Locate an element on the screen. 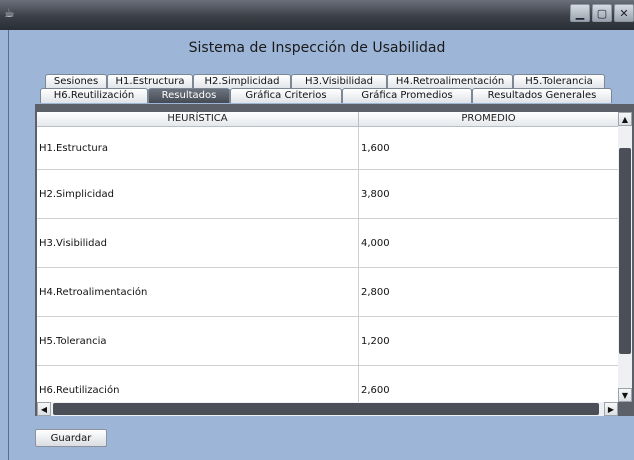  chevron-right-icon: ▶ is located at coordinates (611, 409).